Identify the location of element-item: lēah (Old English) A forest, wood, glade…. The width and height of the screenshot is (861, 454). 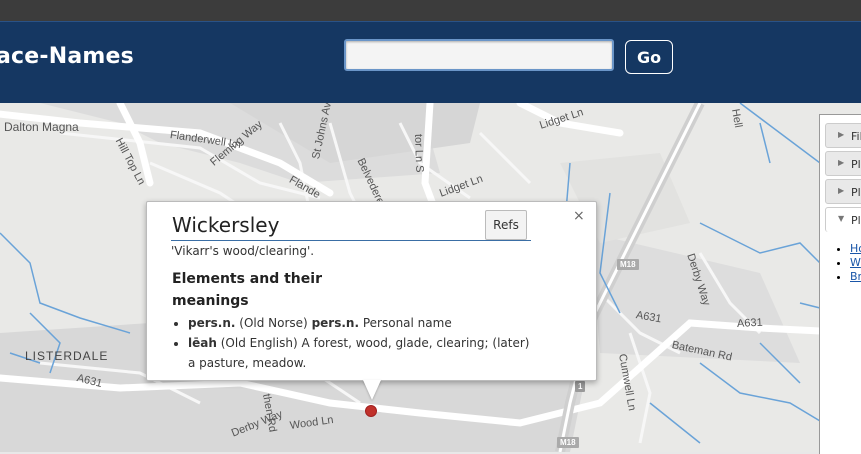
(363, 353).